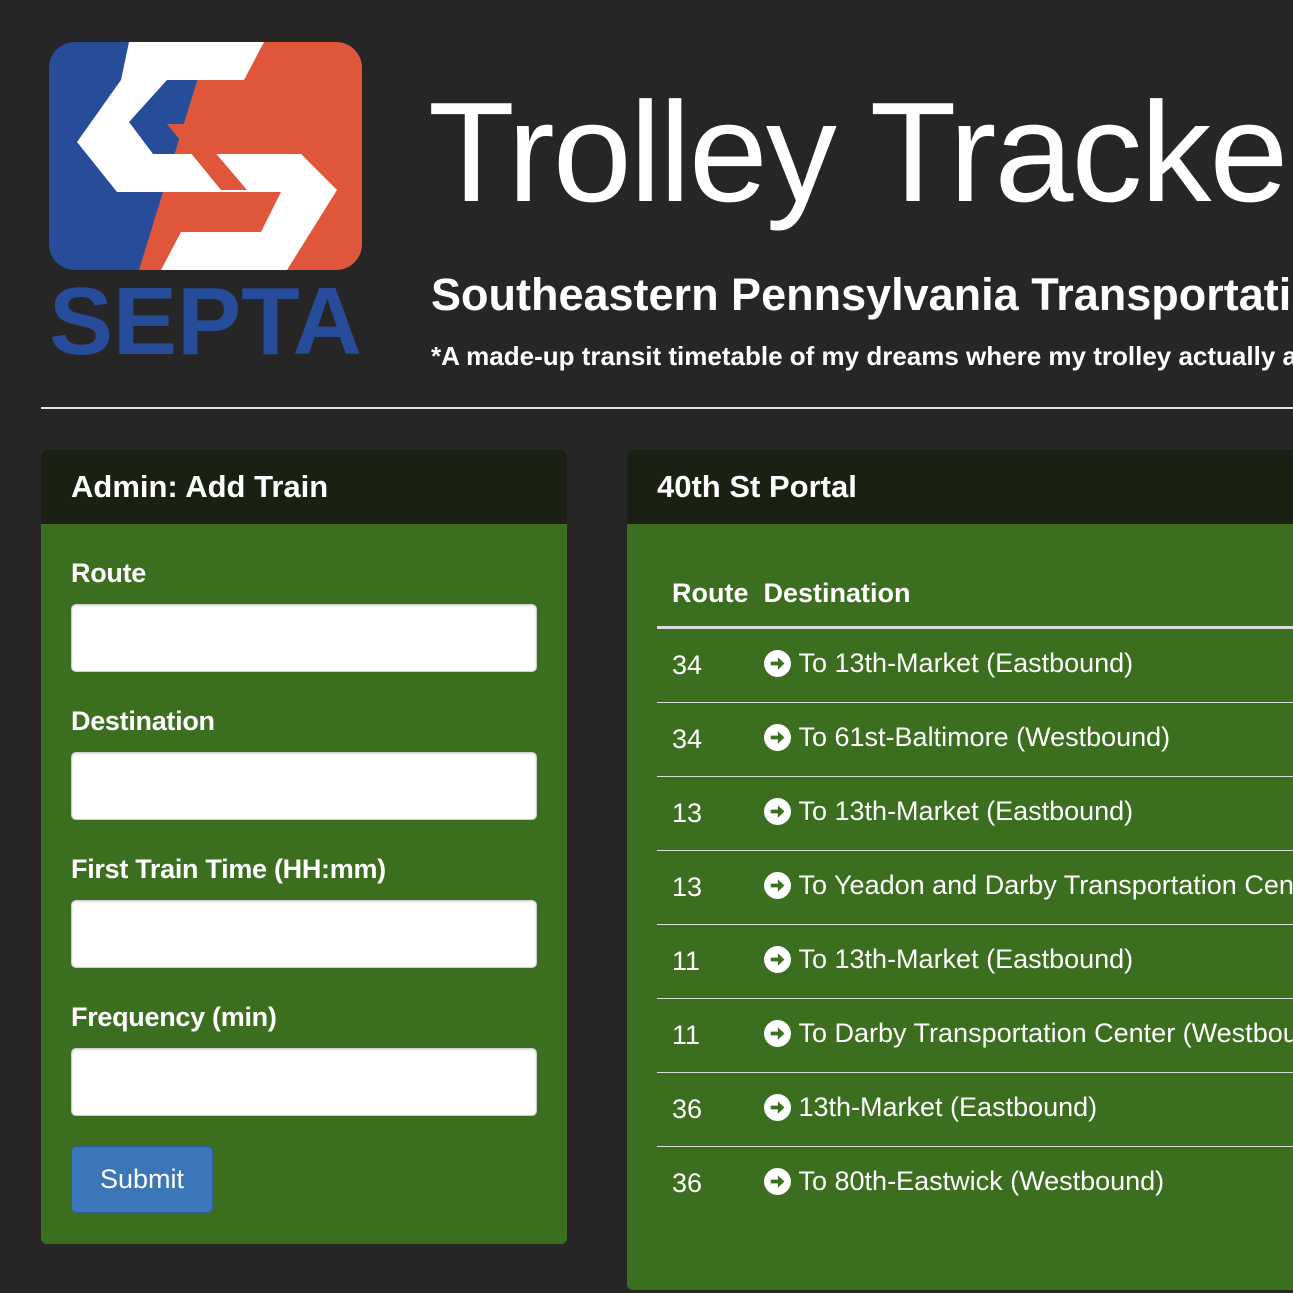  I want to click on destination-cell: 13th-Market (Eastbound), so click(1020, 1109).